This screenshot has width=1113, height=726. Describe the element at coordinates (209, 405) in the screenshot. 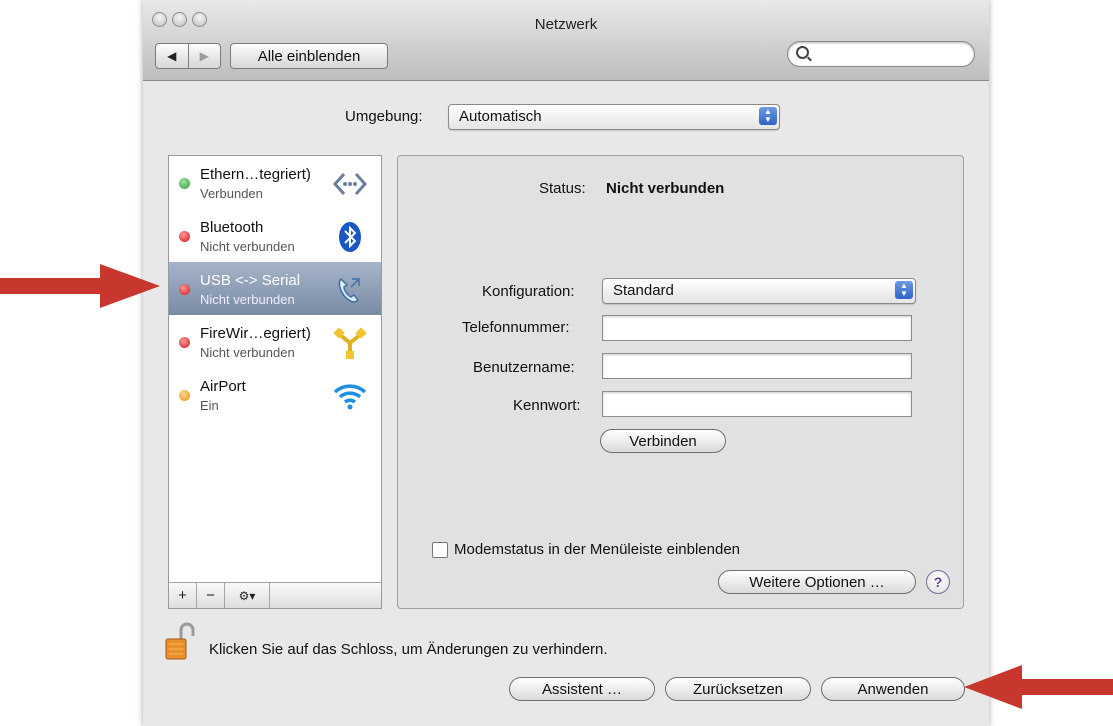

I see `service-status: Ein` at that location.